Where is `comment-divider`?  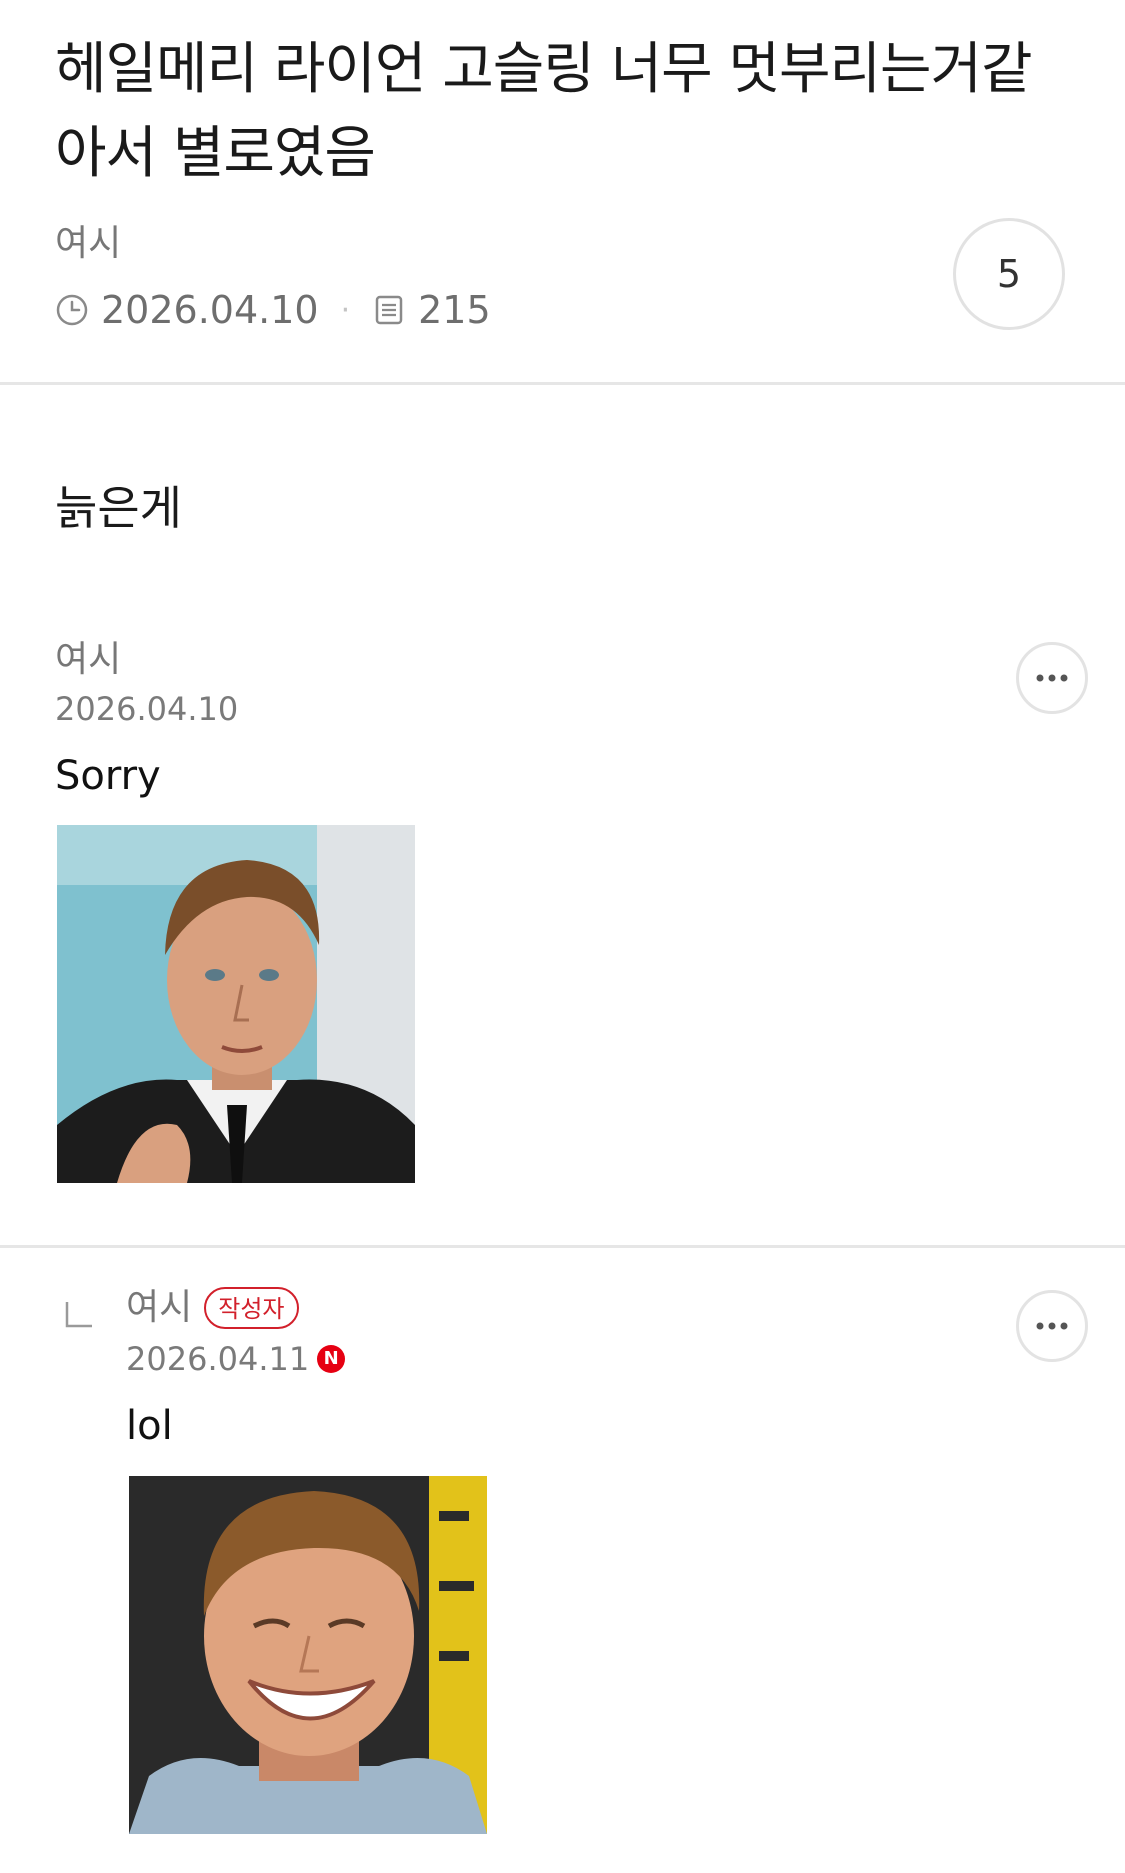
comment-divider is located at coordinates (562, 1246).